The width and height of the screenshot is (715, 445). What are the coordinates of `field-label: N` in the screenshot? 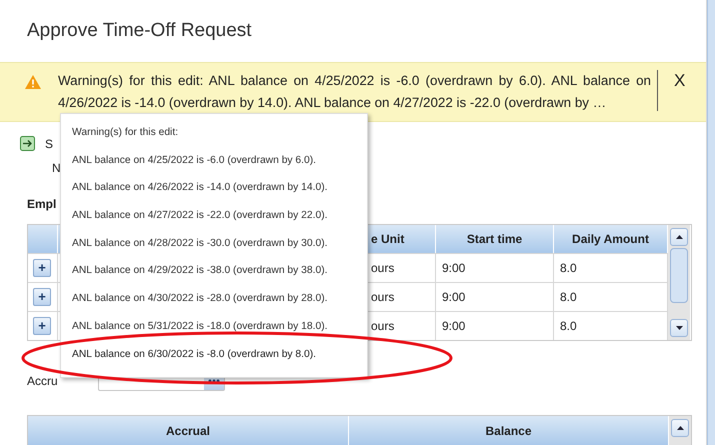 It's located at (56, 168).